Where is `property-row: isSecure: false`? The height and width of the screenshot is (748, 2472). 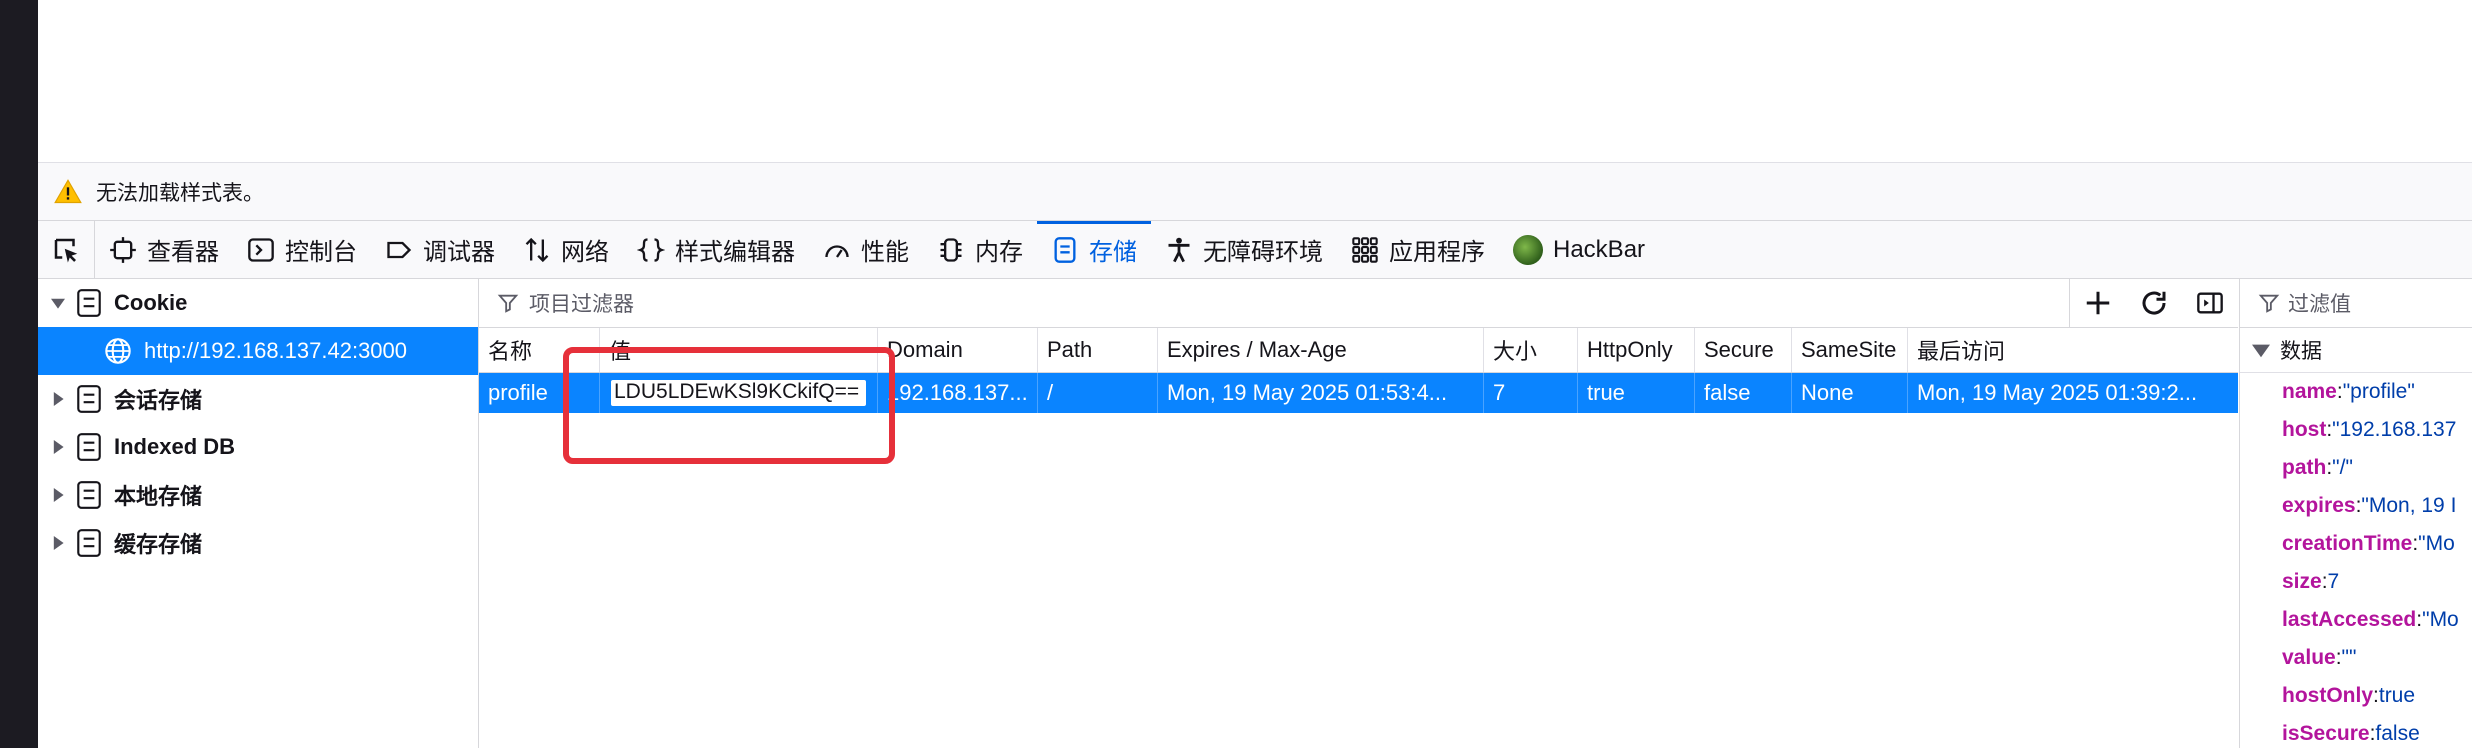
property-row: isSecure: false is located at coordinates (2356, 731).